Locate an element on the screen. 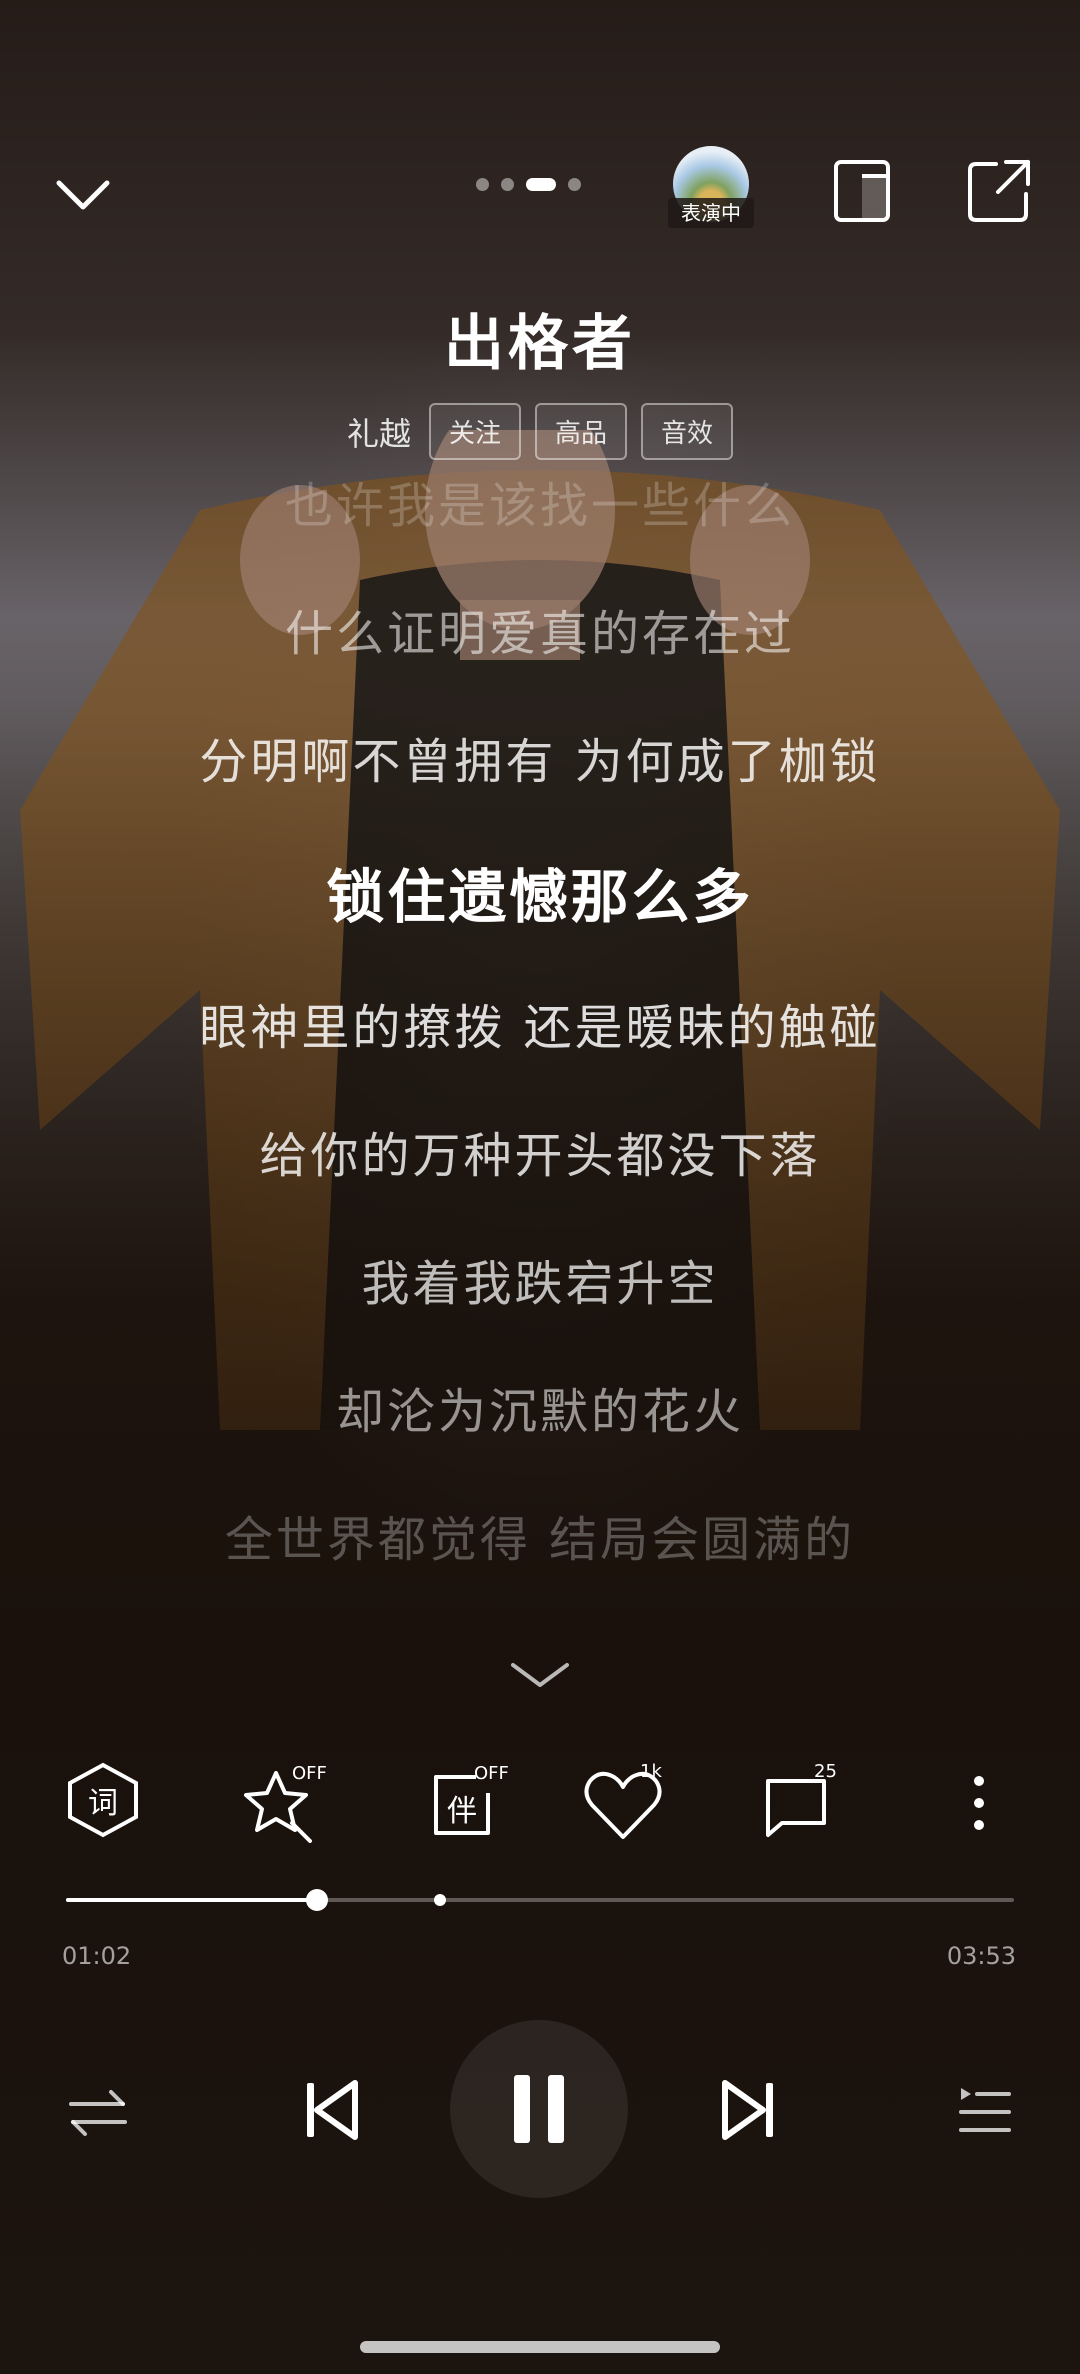  page-indicator is located at coordinates (528, 184).